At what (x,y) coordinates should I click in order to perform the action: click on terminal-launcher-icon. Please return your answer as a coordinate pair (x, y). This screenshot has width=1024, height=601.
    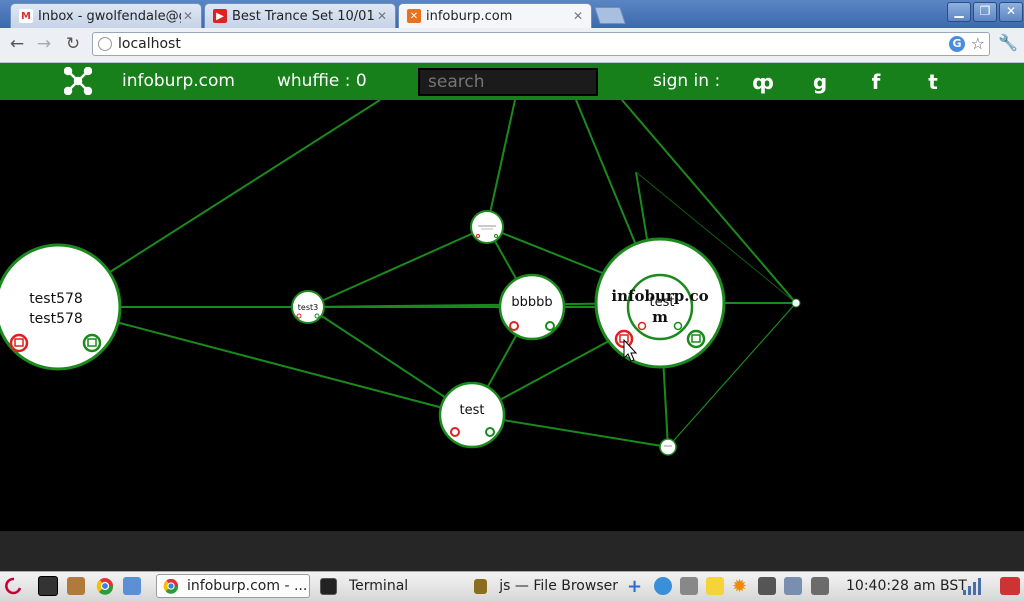
    Looking at the image, I should click on (48, 586).